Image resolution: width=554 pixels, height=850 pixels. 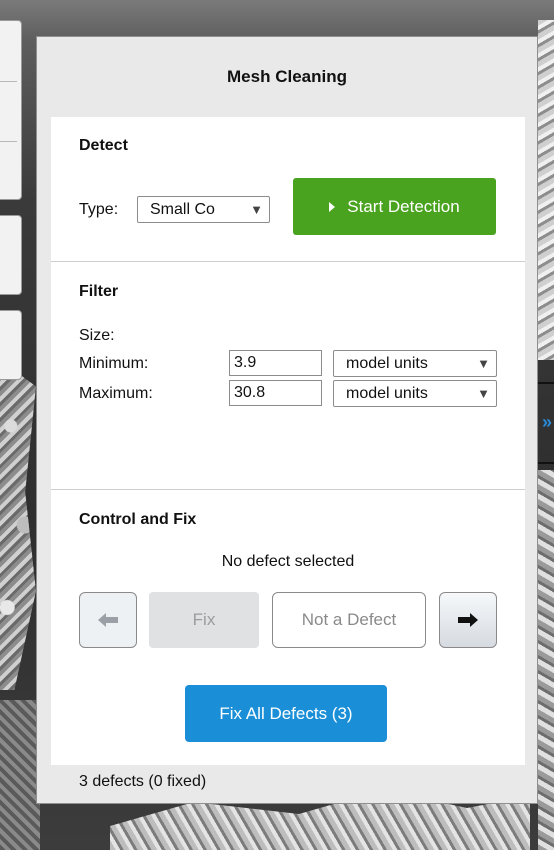 What do you see at coordinates (97, 335) in the screenshot?
I see `size-label: Size:` at bounding box center [97, 335].